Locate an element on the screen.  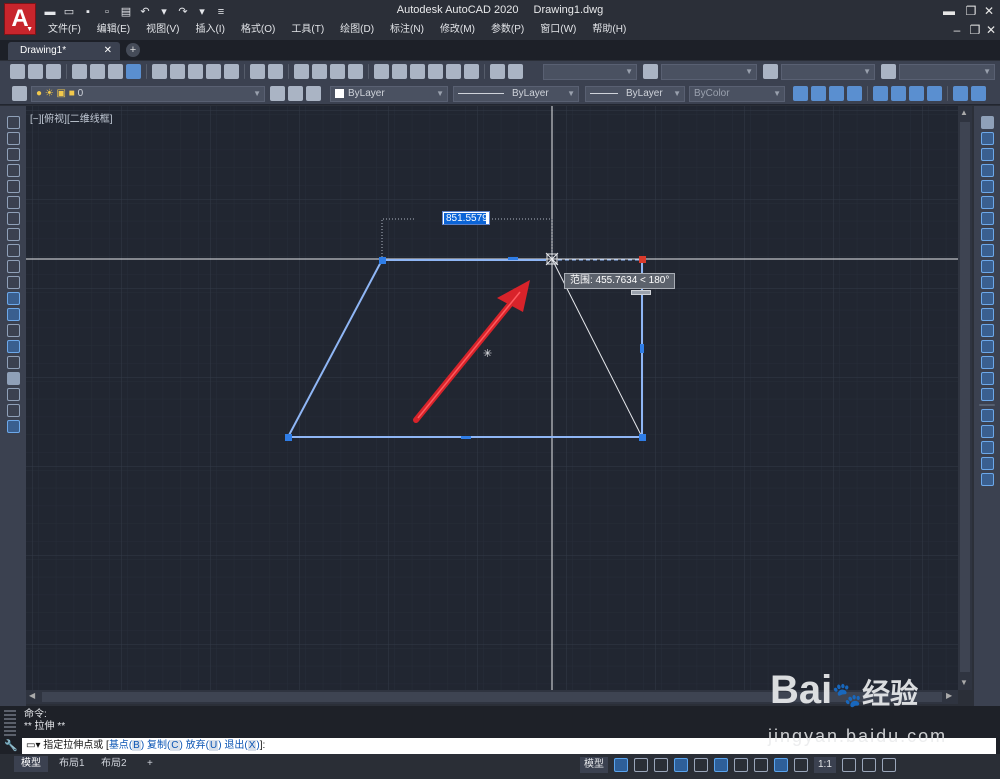
design-center-icon is located at coordinates (399, 71).